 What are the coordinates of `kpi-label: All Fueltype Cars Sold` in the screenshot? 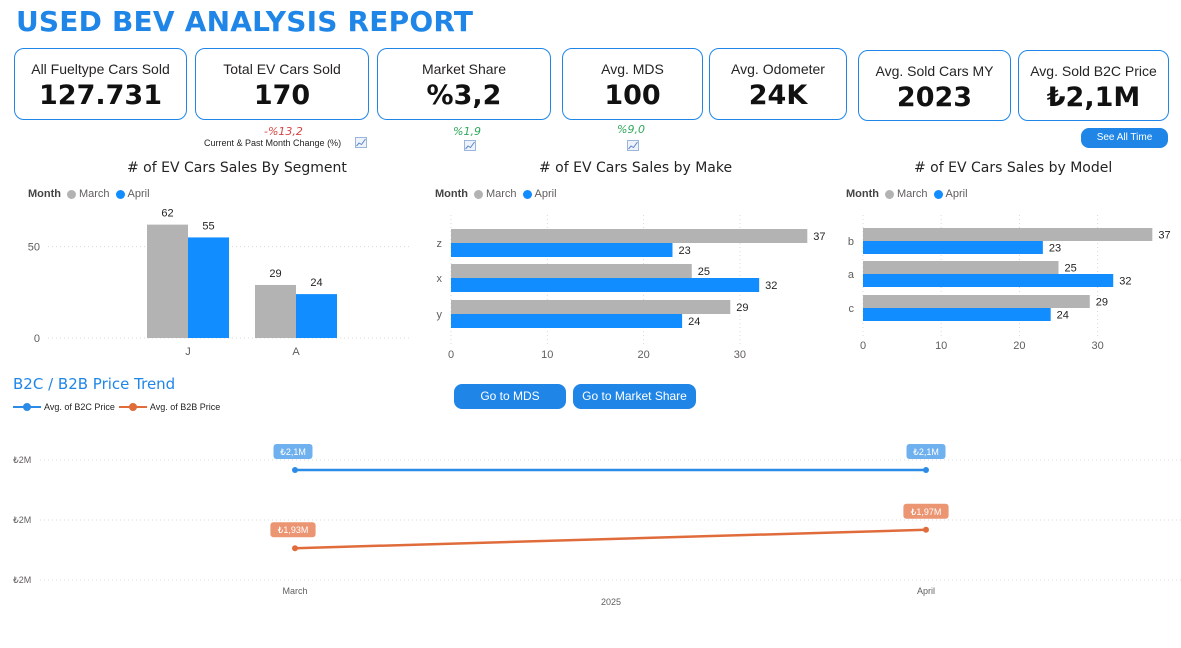 It's located at (100, 69).